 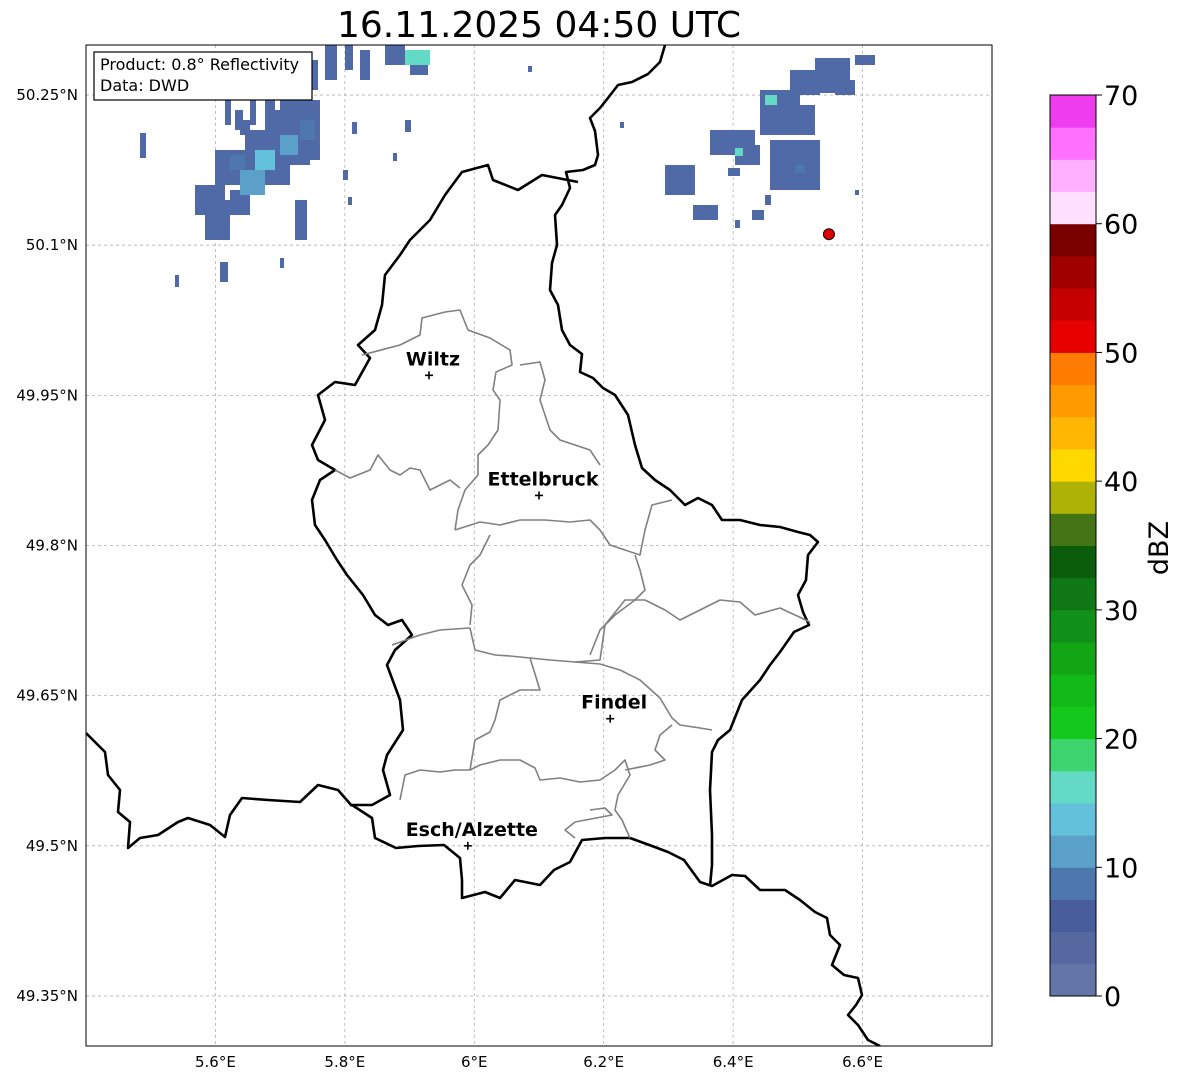 What do you see at coordinates (144, 85) in the screenshot?
I see `data-source-label: Data: DWD` at bounding box center [144, 85].